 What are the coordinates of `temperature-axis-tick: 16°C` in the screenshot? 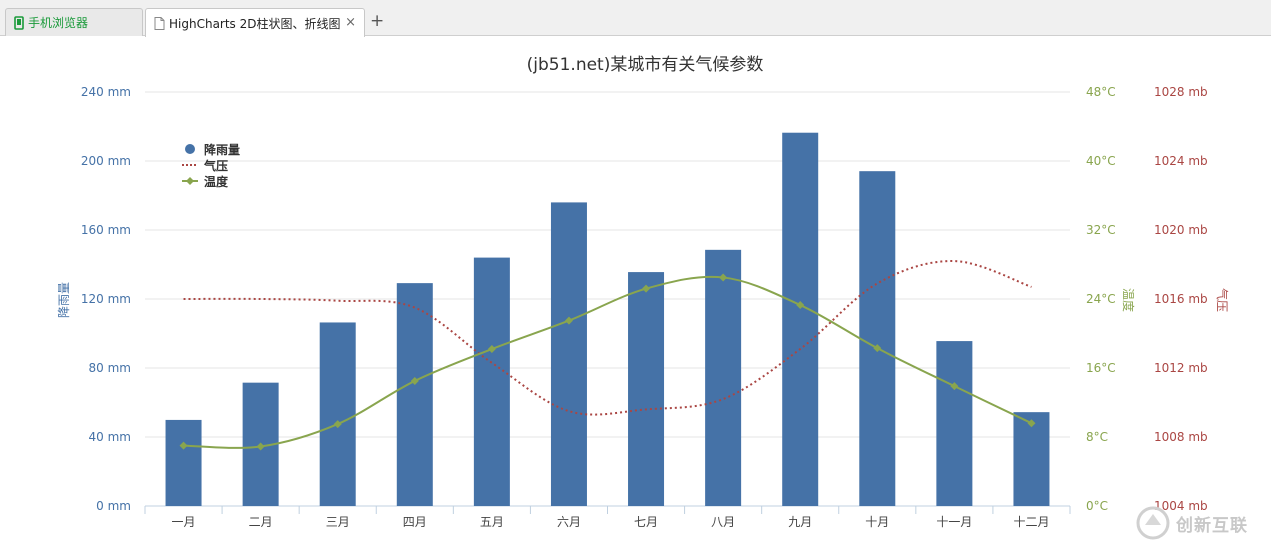 It's located at (1101, 368).